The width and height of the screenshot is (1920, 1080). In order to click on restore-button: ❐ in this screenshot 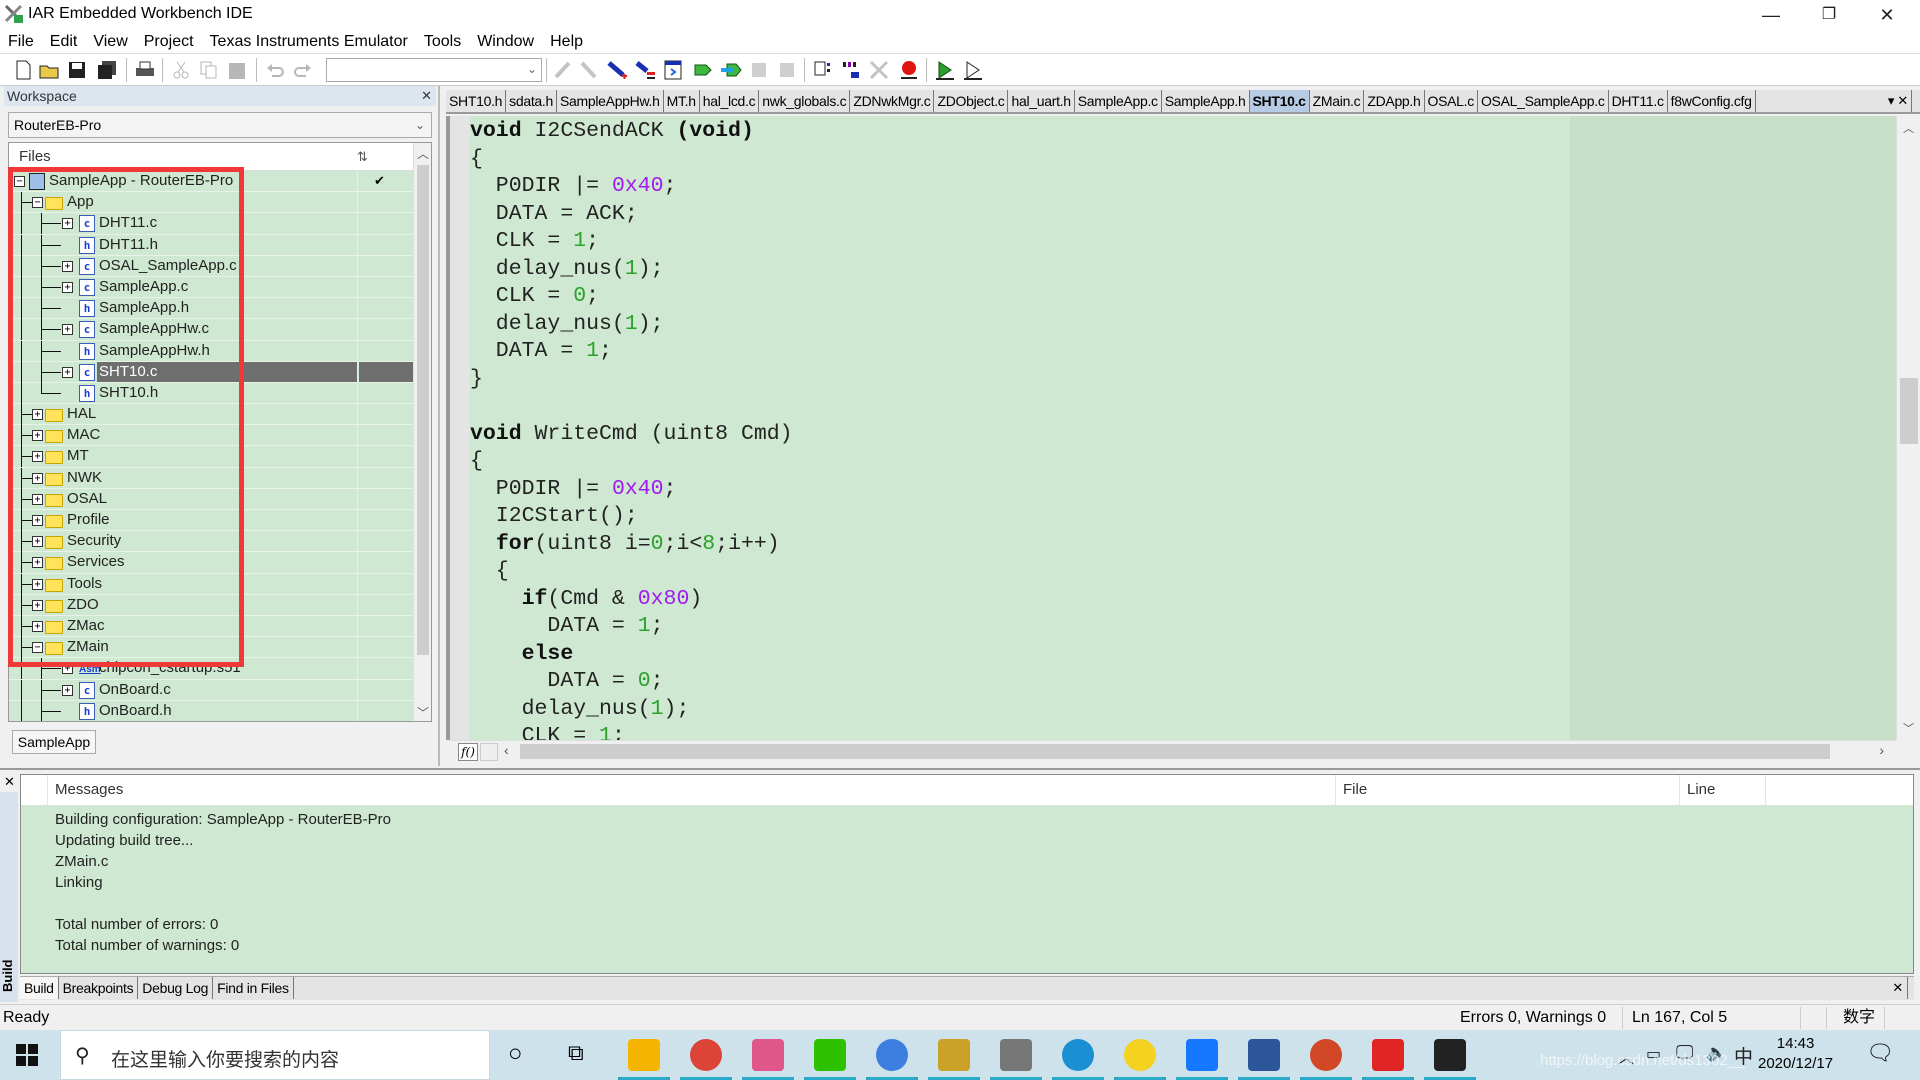, I will do `click(1829, 15)`.